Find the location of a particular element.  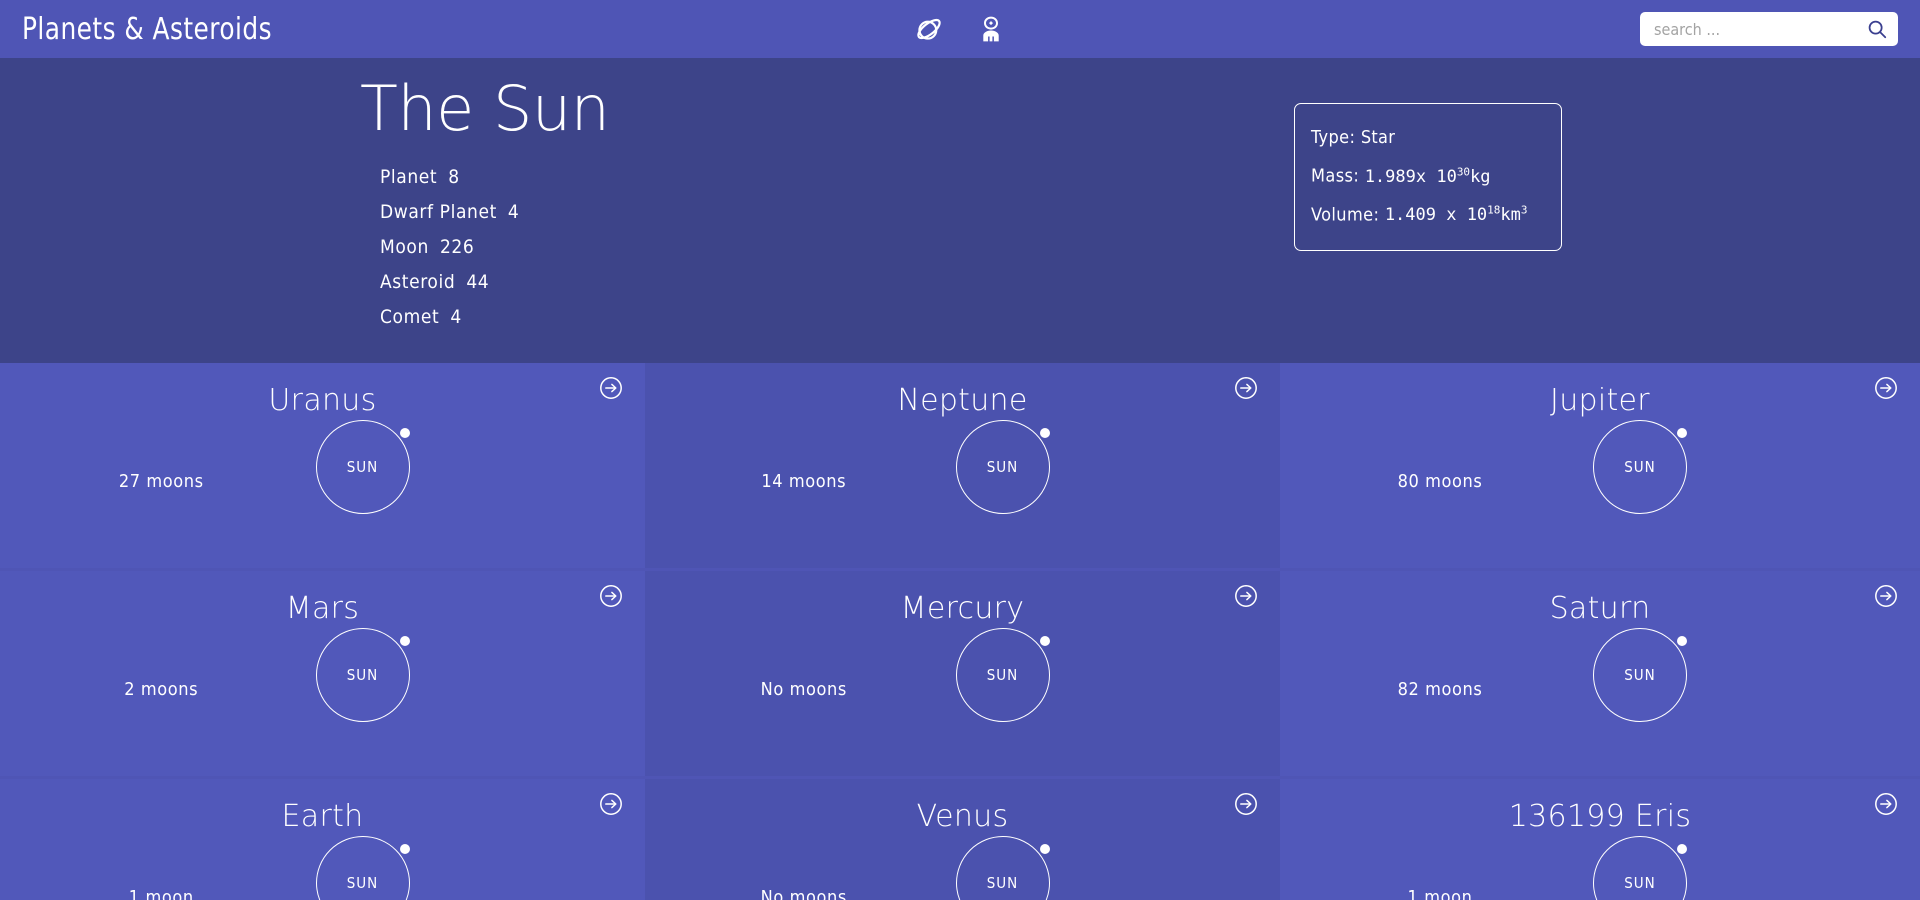

info-value-mass: 1.989x 1030kg is located at coordinates (1427, 176).